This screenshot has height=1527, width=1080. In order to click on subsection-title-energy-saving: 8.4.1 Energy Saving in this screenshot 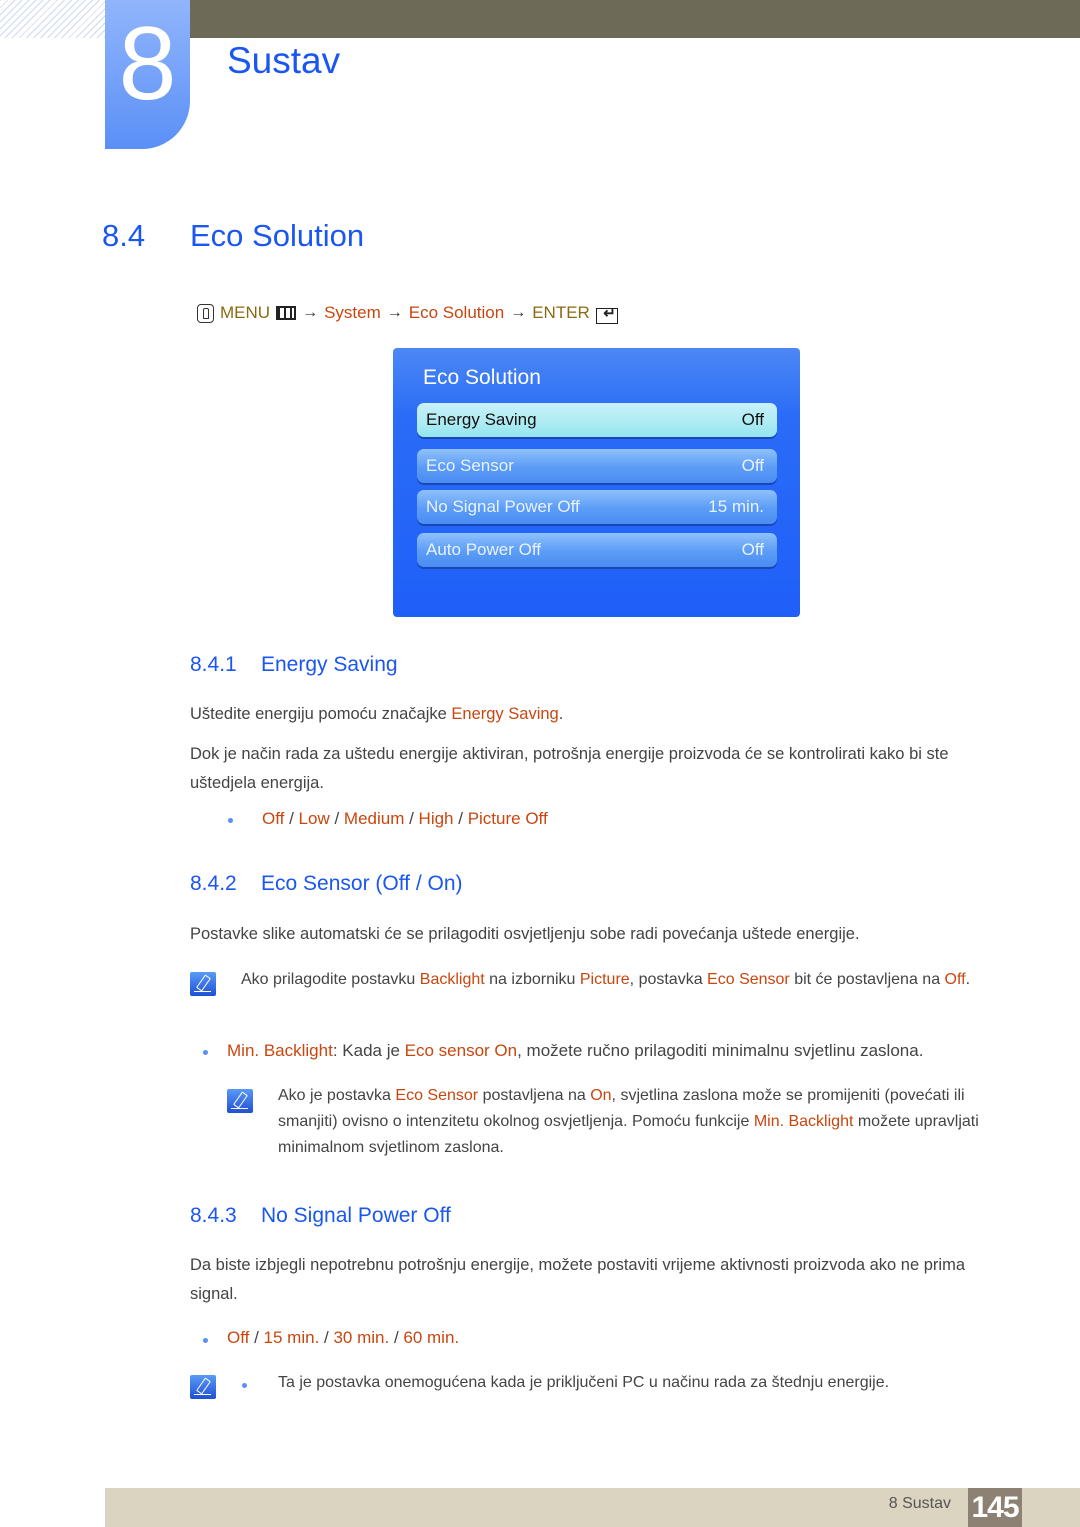, I will do `click(294, 665)`.